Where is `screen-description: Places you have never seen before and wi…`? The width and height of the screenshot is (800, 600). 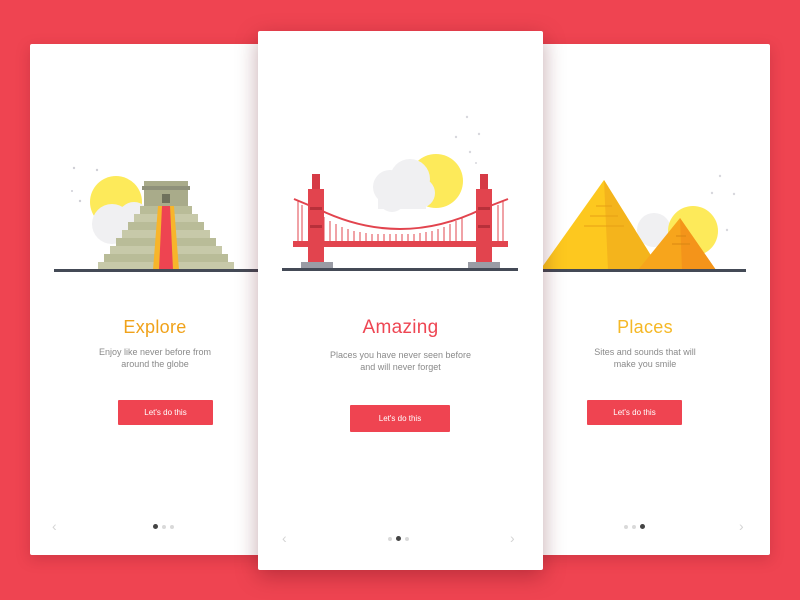 screen-description: Places you have never seen before and wi… is located at coordinates (400, 361).